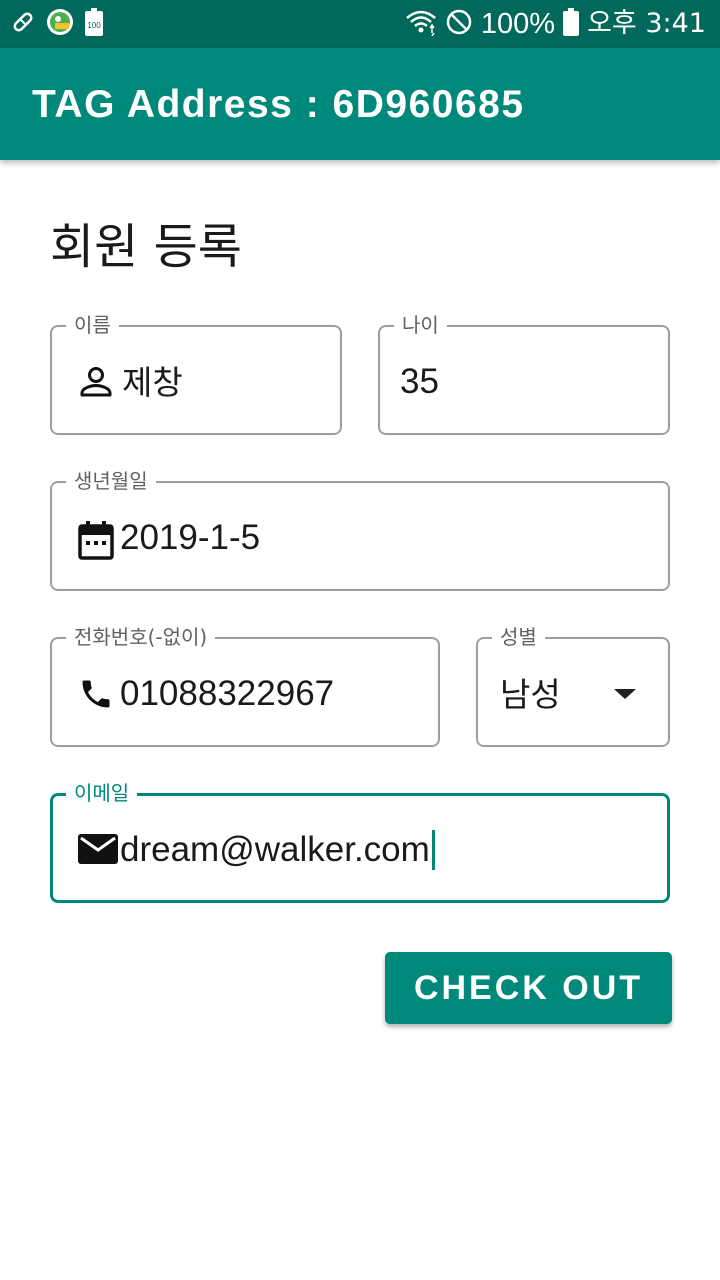  Describe the element at coordinates (625, 694) in the screenshot. I see `dropdown-arrow-icon` at that location.